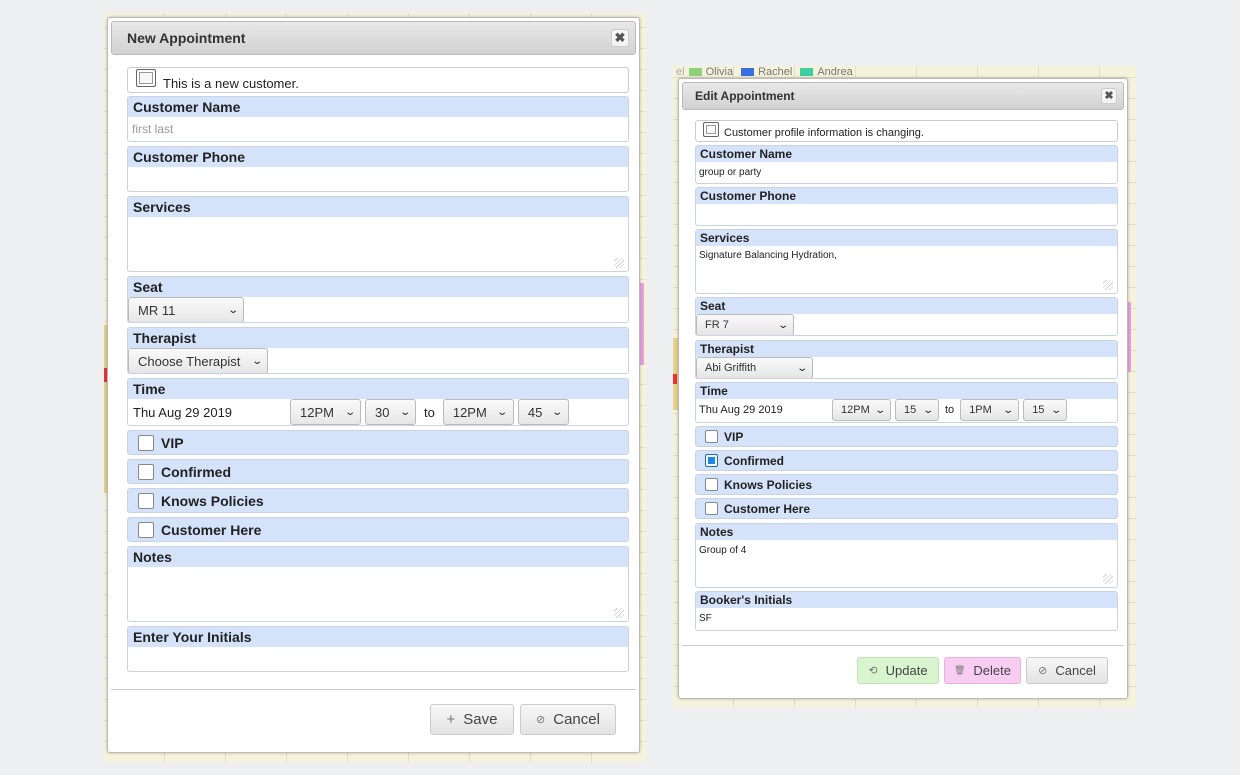 This screenshot has width=1240, height=775. Describe the element at coordinates (745, 324) in the screenshot. I see `seat-select: FR 7 ⌄` at that location.